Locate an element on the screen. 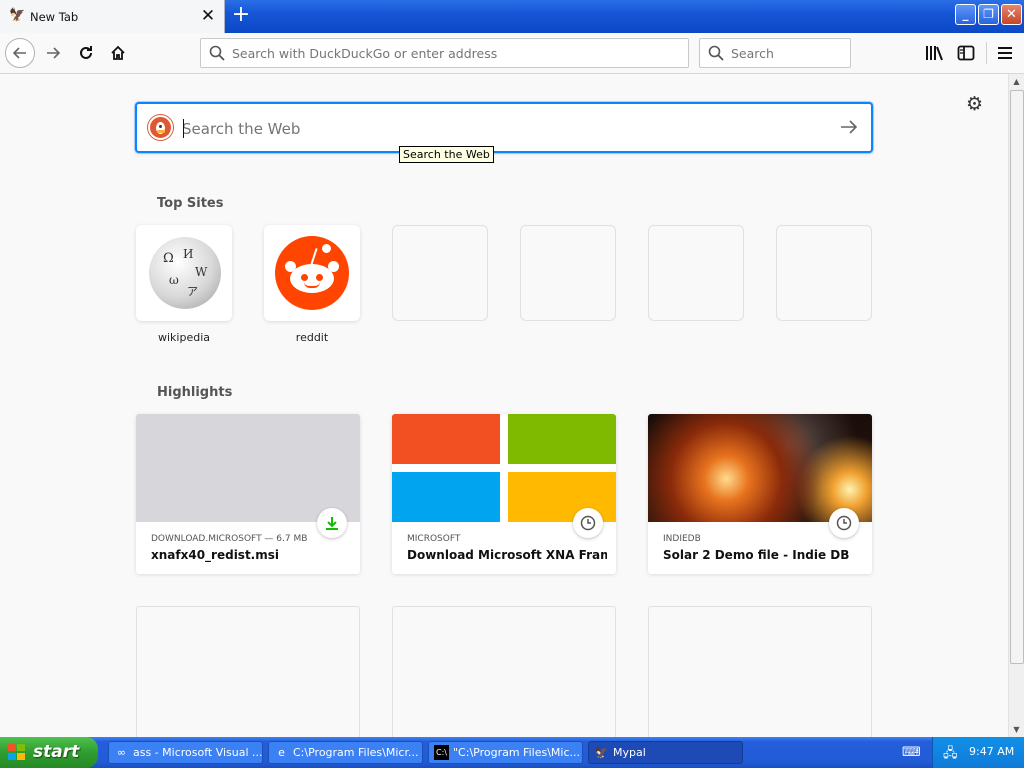 The image size is (1024, 768). tab-strip: 🦅 New Tab ✕ + _ ❐ ✕ is located at coordinates (512, 16).